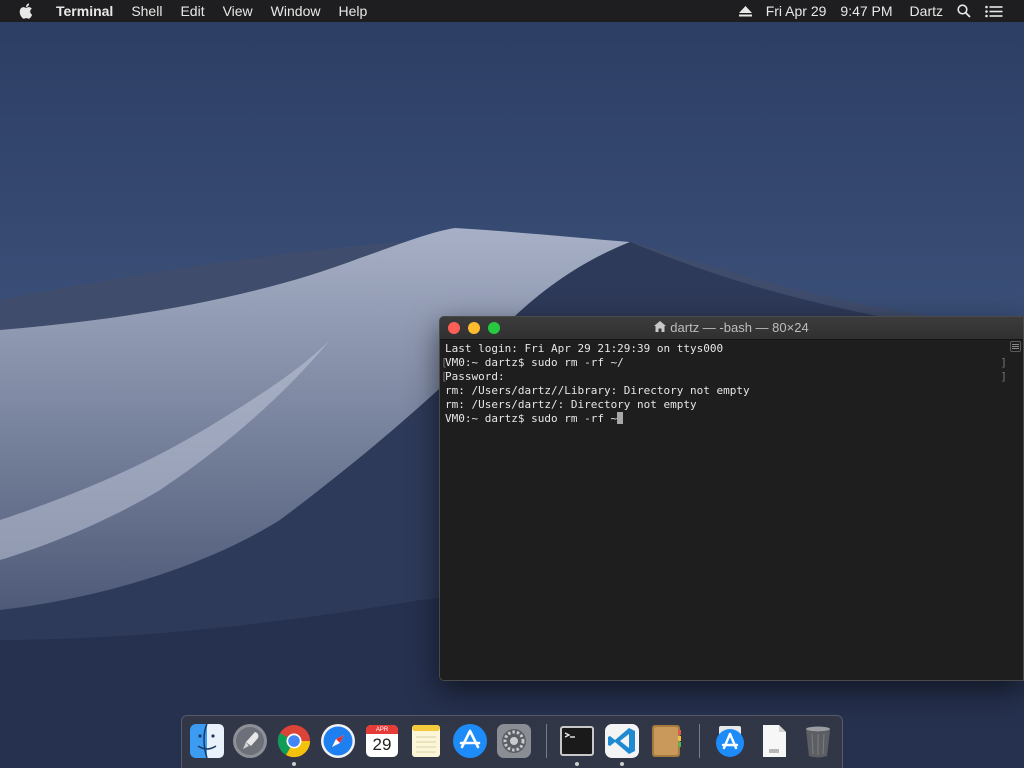  Describe the element at coordinates (818, 741) in the screenshot. I see `trash-icon` at that location.